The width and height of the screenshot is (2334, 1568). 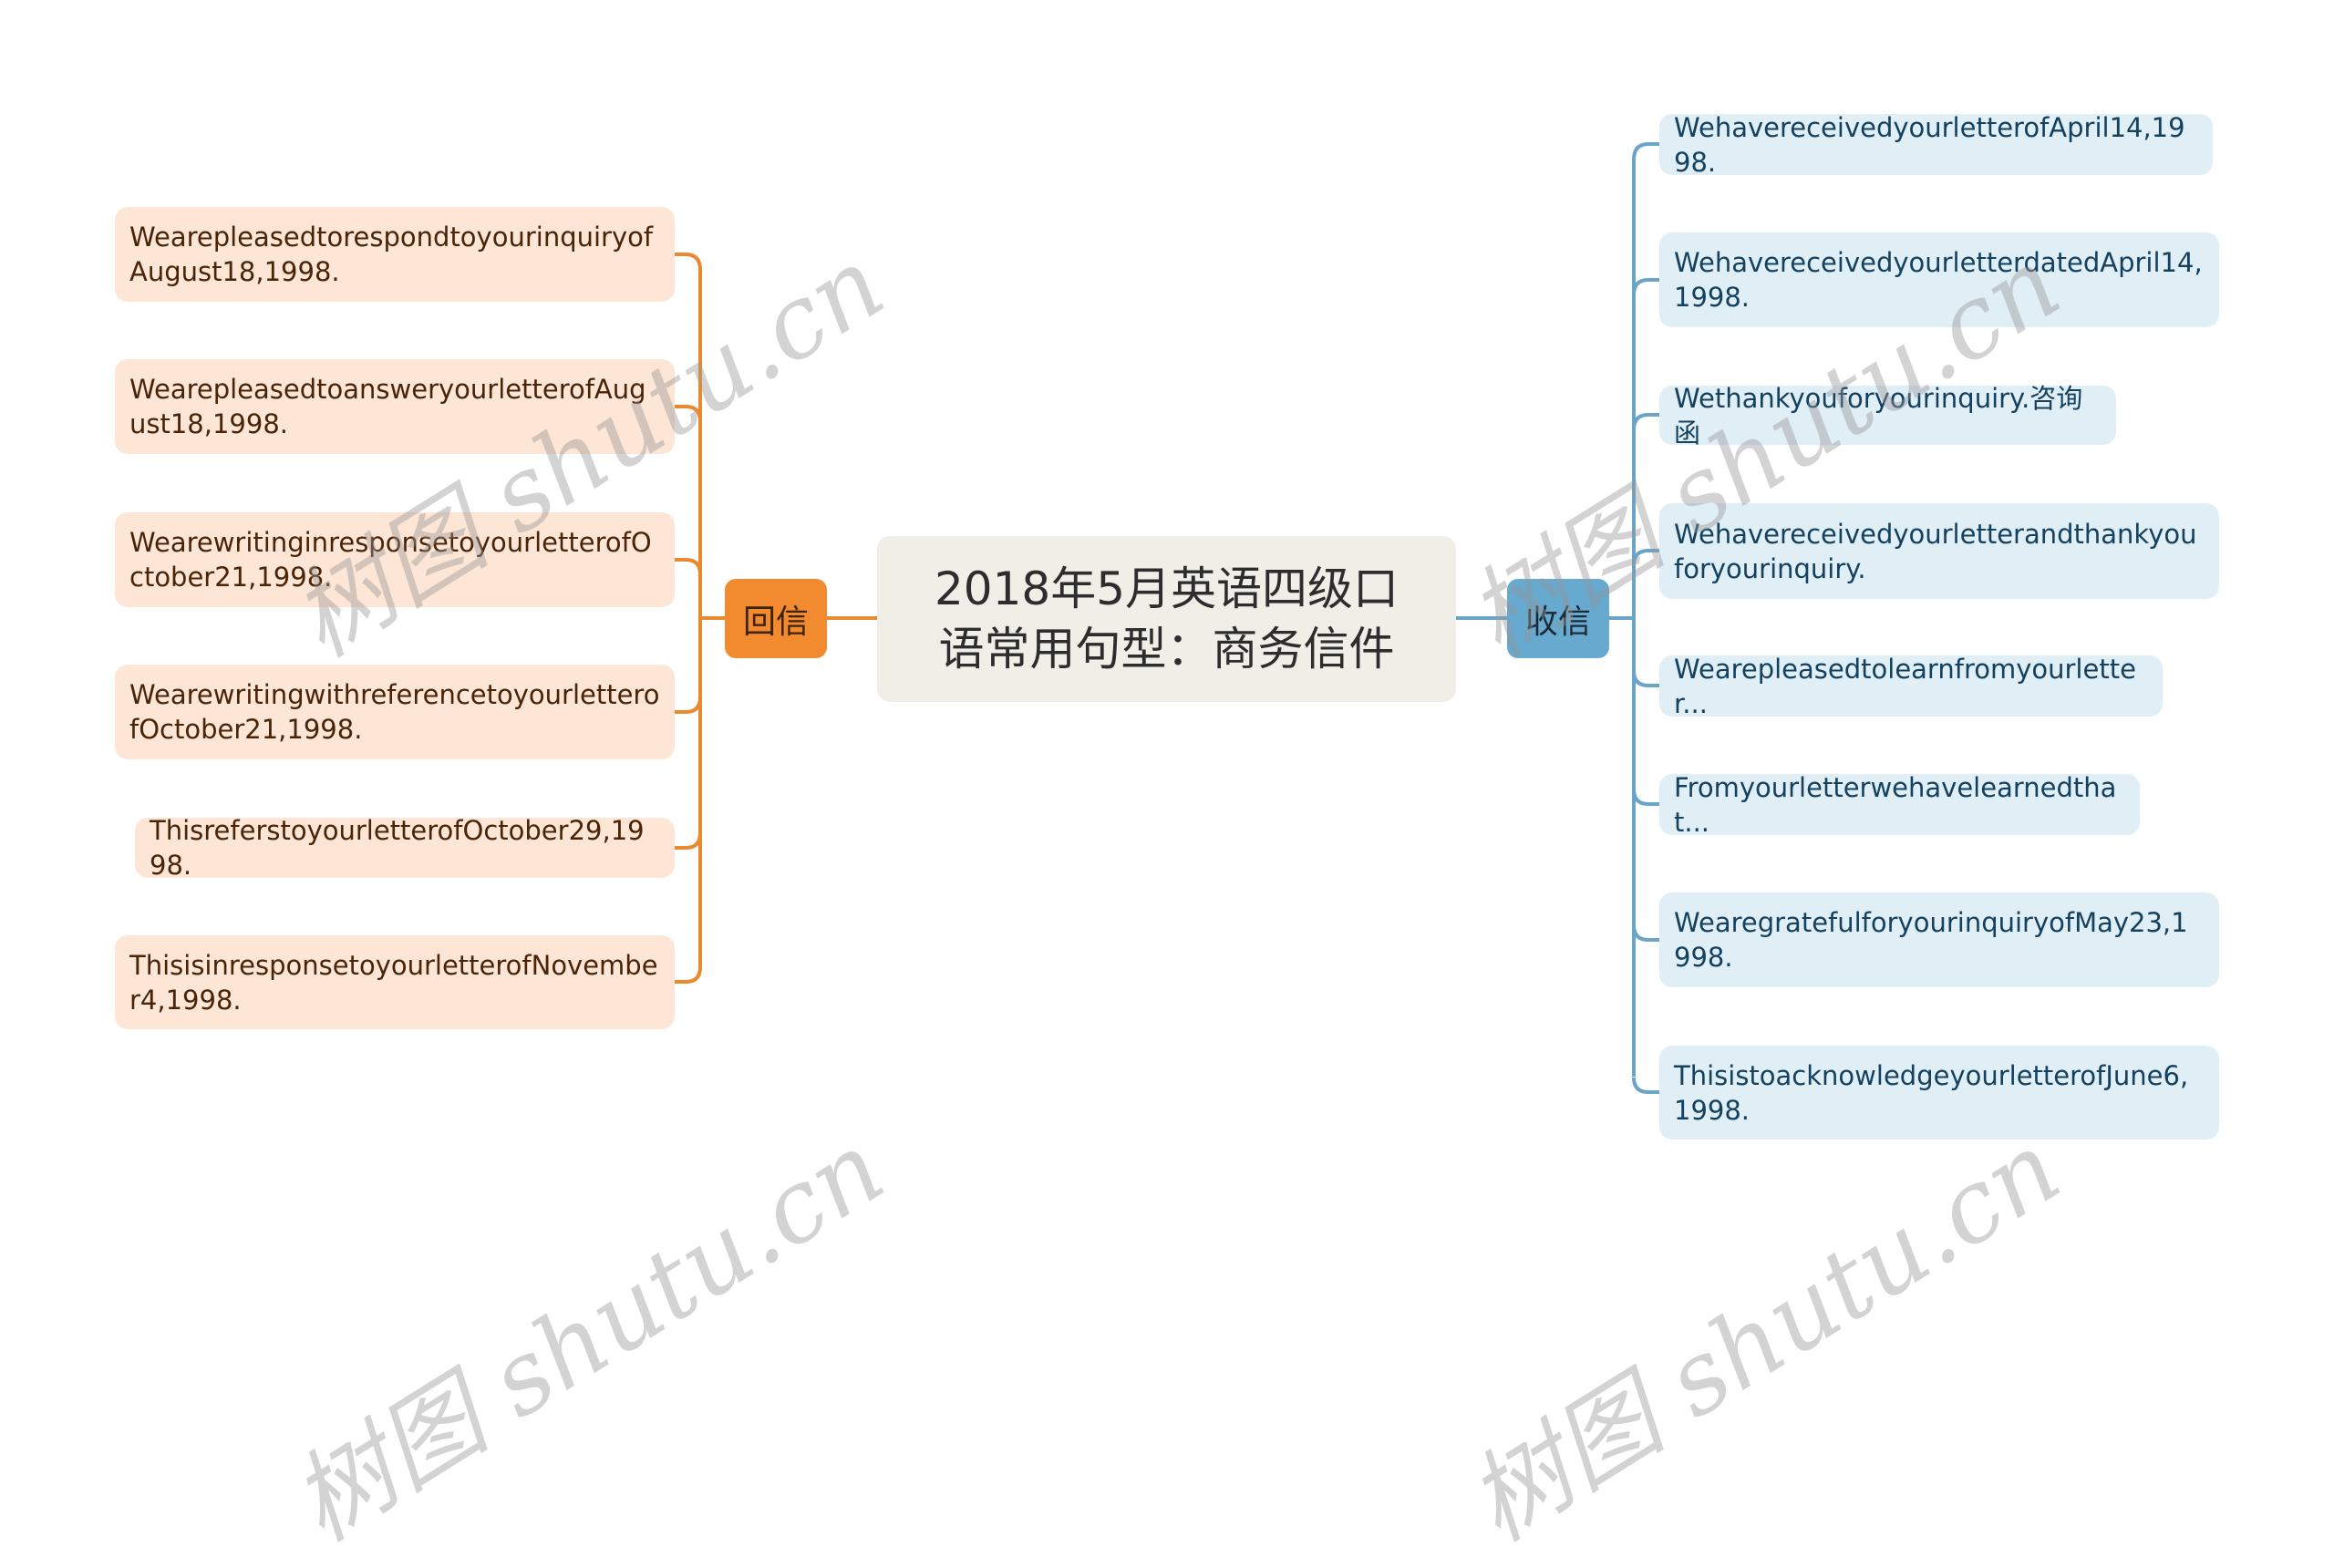 I want to click on branch-reply: 回信, so click(x=776, y=618).